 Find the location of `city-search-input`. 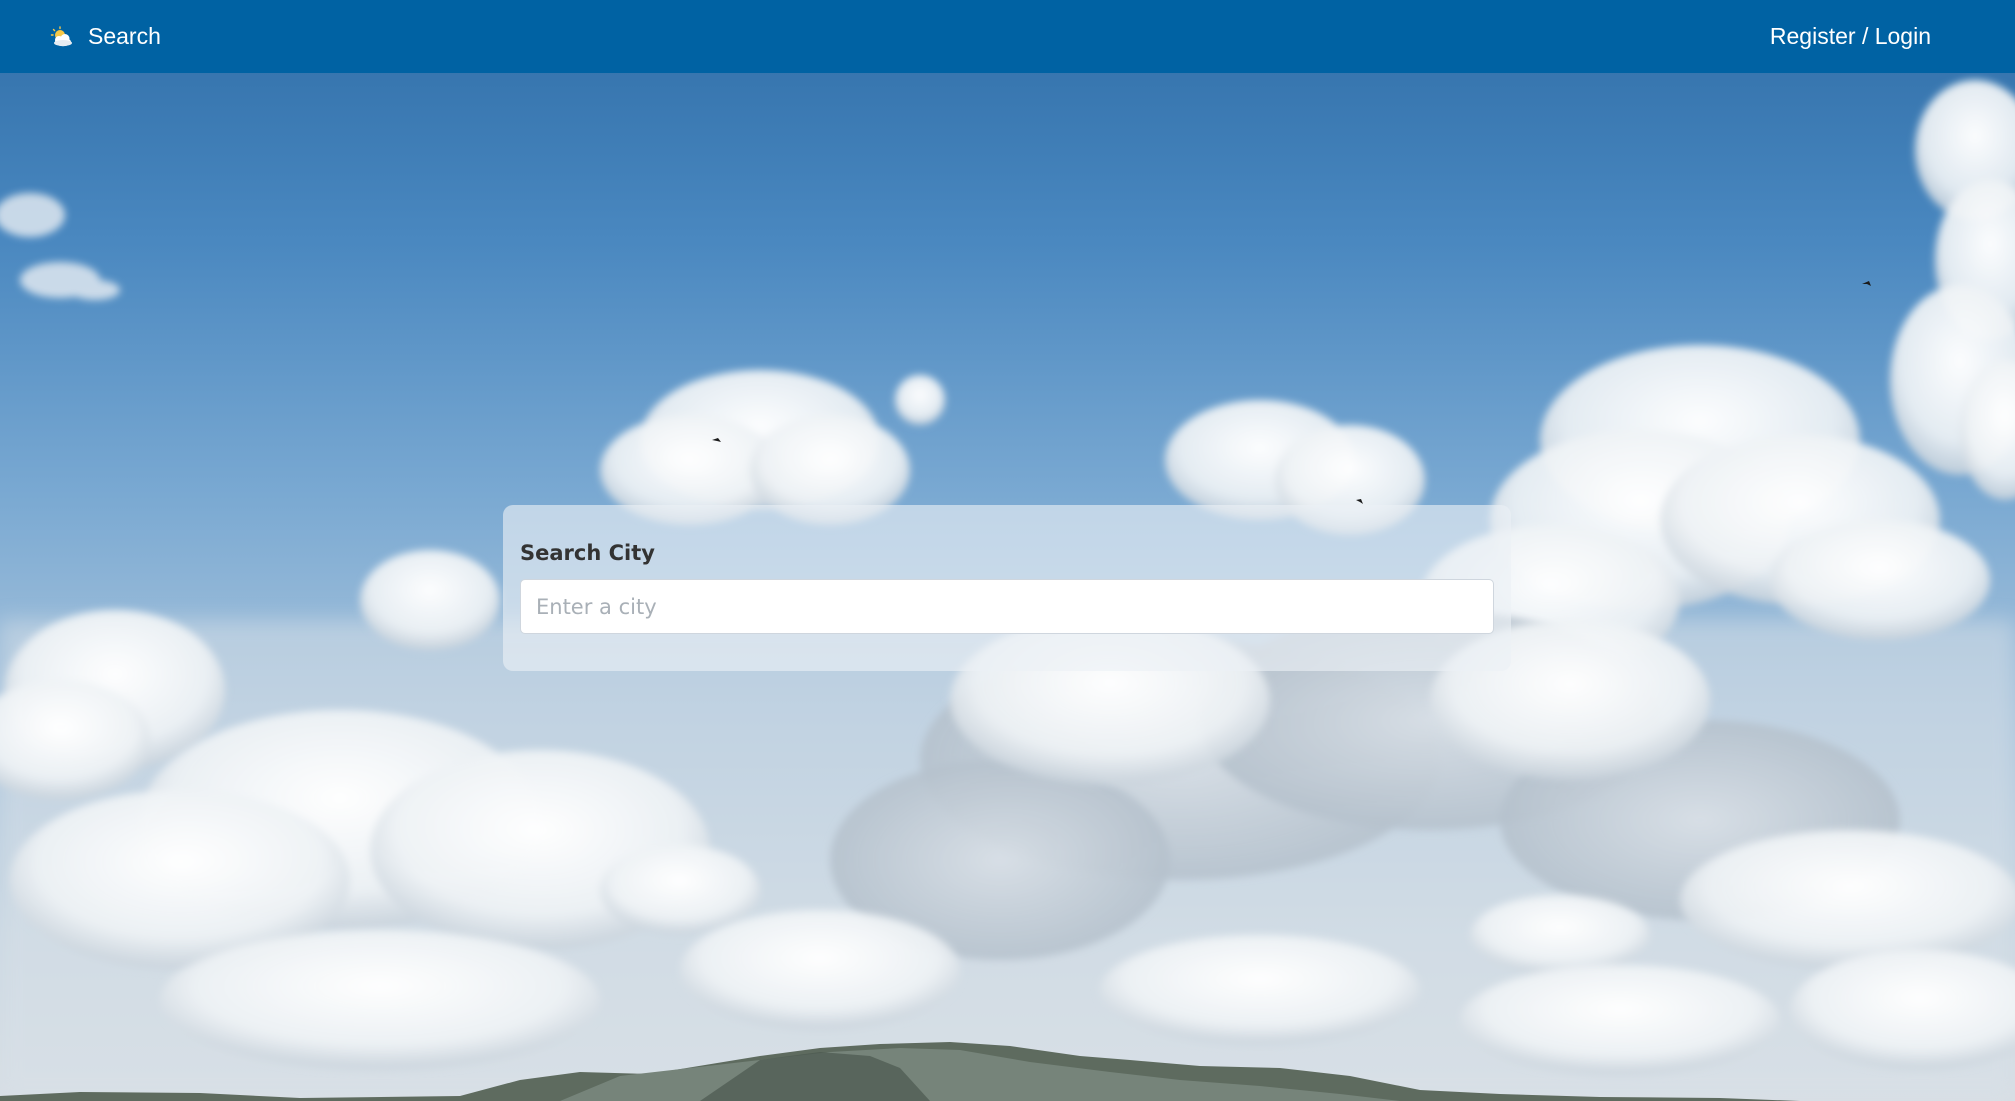

city-search-input is located at coordinates (1007, 606).